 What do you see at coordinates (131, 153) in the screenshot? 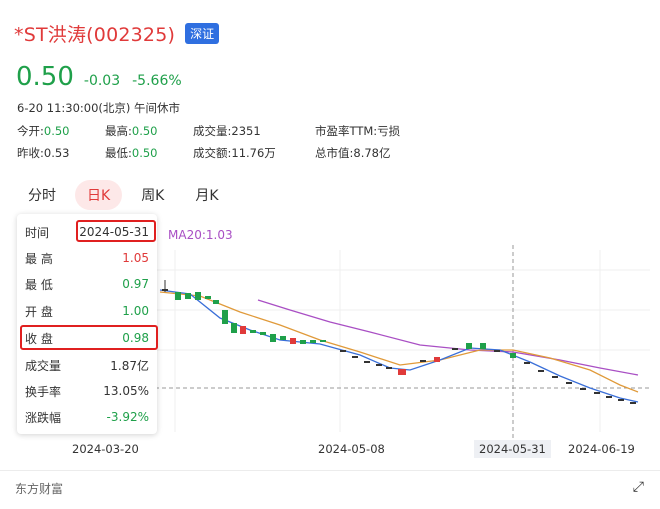
I see `stat-low: 最低:0.50` at bounding box center [131, 153].